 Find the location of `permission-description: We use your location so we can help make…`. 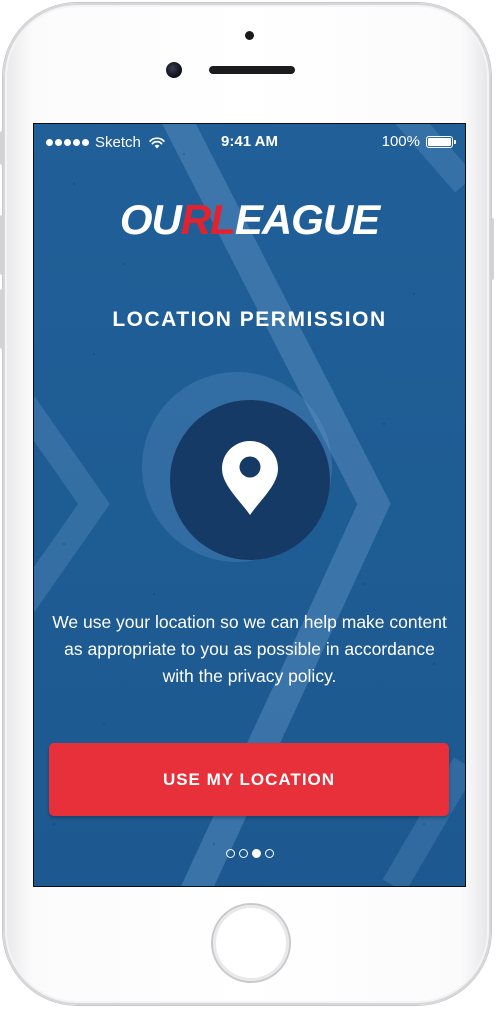

permission-description: We use your location so we can help make… is located at coordinates (249, 649).